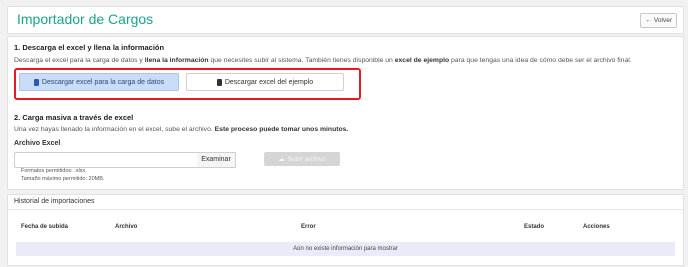 The image size is (688, 267). I want to click on column-header-actions: Acciones, so click(596, 227).